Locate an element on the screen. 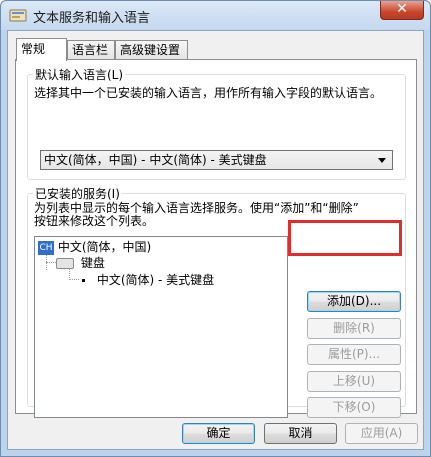 The width and height of the screenshot is (431, 457). tree-item-language-label: 中文(简体，中国) is located at coordinates (104, 247).